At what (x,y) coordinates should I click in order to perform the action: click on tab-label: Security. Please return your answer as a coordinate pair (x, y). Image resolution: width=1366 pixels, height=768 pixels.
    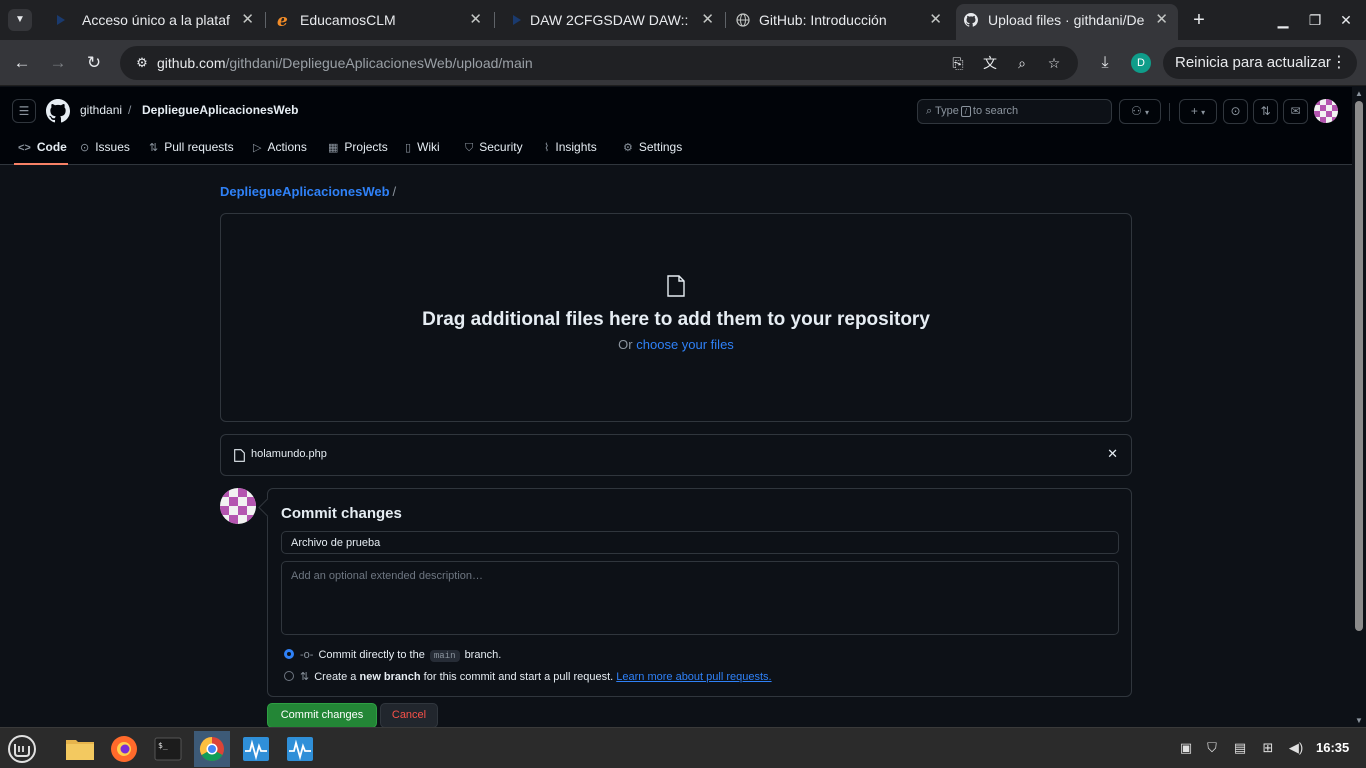
    Looking at the image, I should click on (501, 147).